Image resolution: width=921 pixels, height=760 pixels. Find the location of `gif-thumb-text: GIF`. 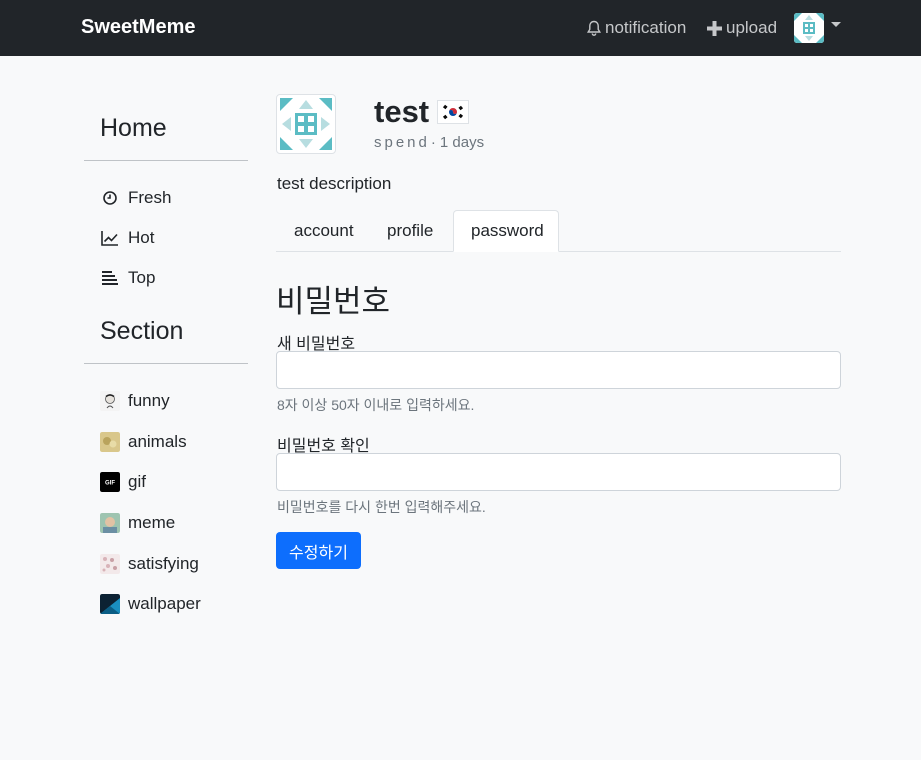

gif-thumb-text: GIF is located at coordinates (110, 484).